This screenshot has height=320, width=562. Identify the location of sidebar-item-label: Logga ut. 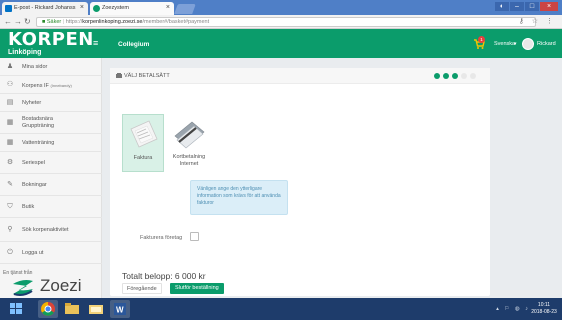
(33, 253).